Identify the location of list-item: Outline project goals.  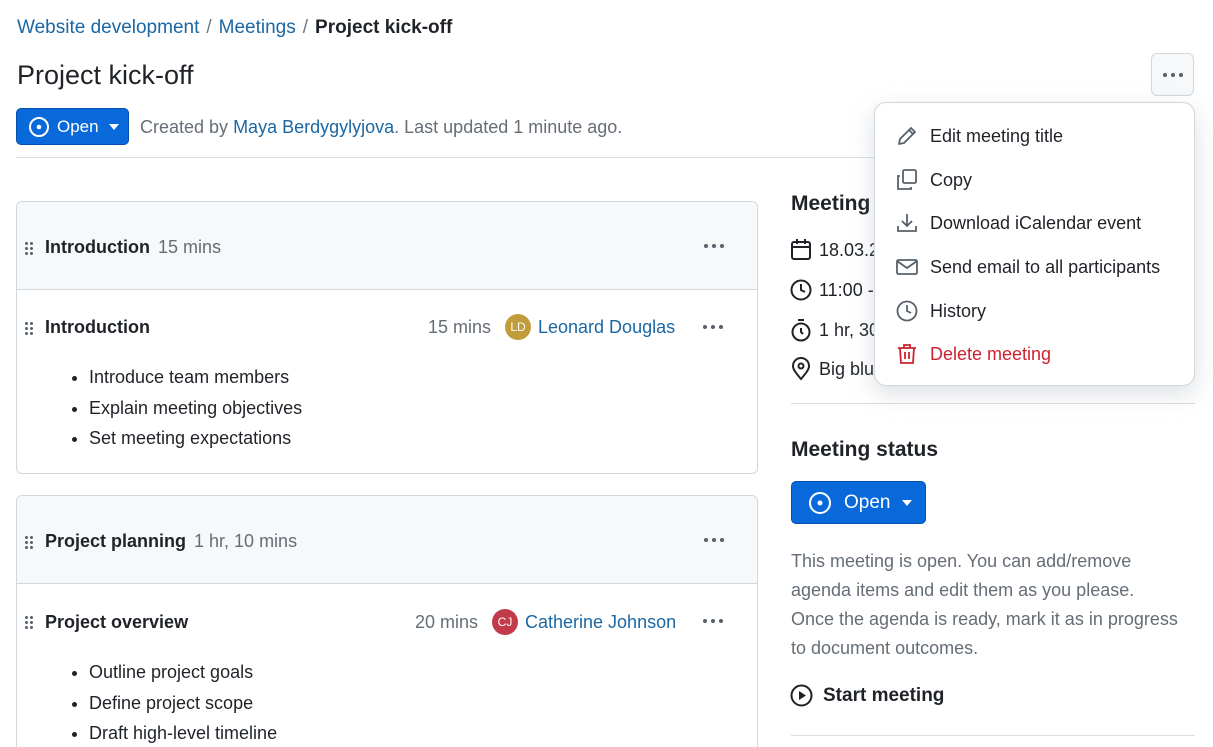
(183, 672).